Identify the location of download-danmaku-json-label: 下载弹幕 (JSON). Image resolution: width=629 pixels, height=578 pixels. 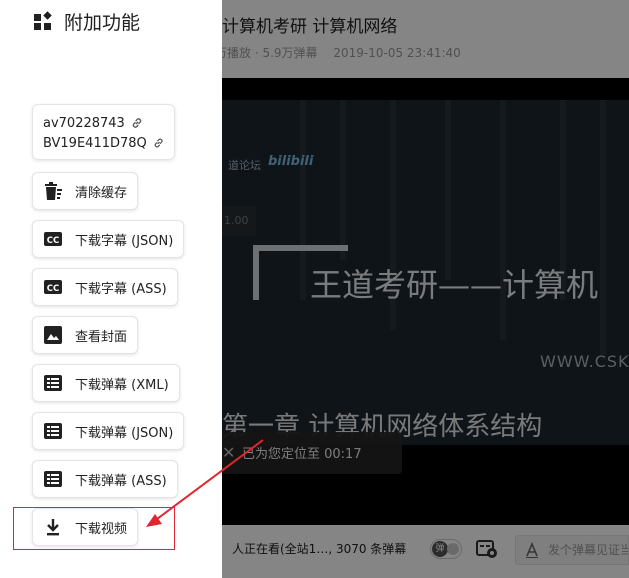
(124, 433).